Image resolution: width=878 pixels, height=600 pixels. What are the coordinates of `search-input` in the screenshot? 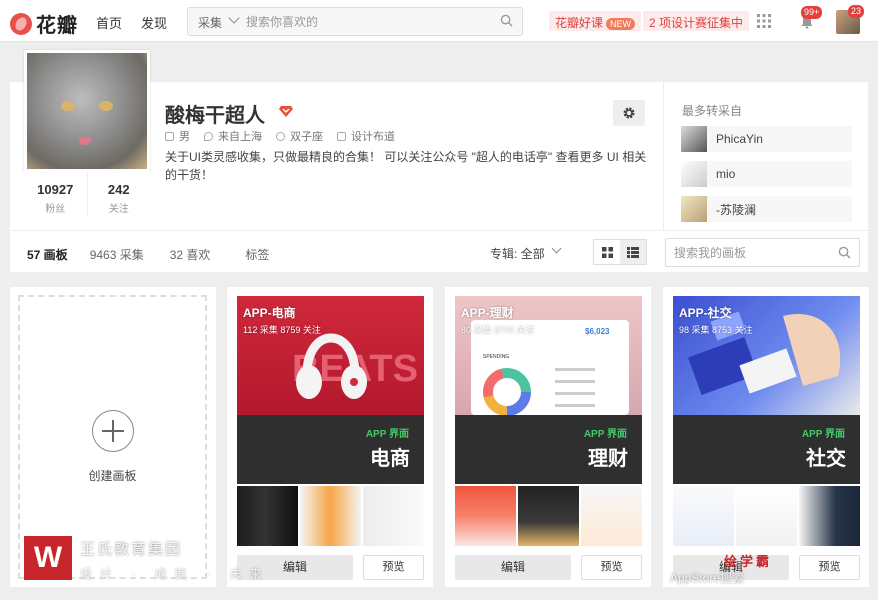 It's located at (366, 22).